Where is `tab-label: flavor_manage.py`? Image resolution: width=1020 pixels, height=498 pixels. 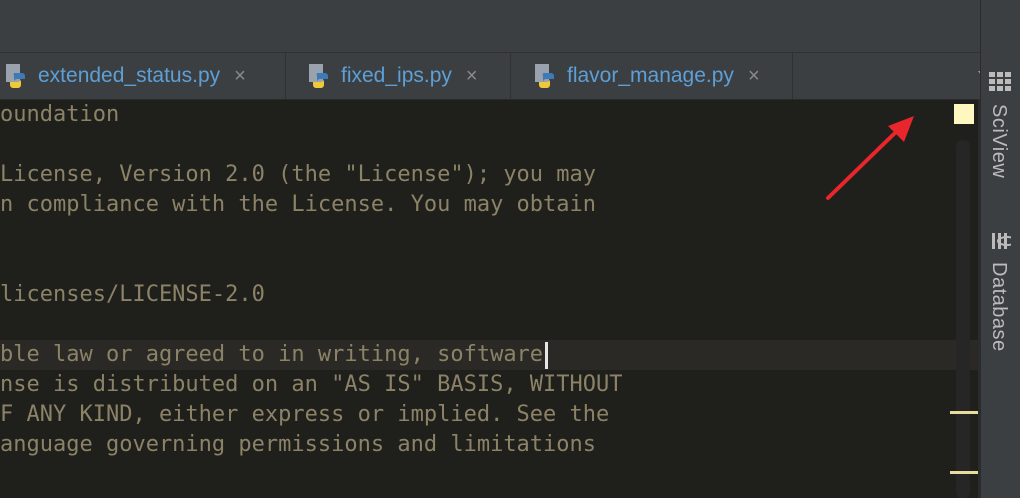 tab-label: flavor_manage.py is located at coordinates (650, 75).